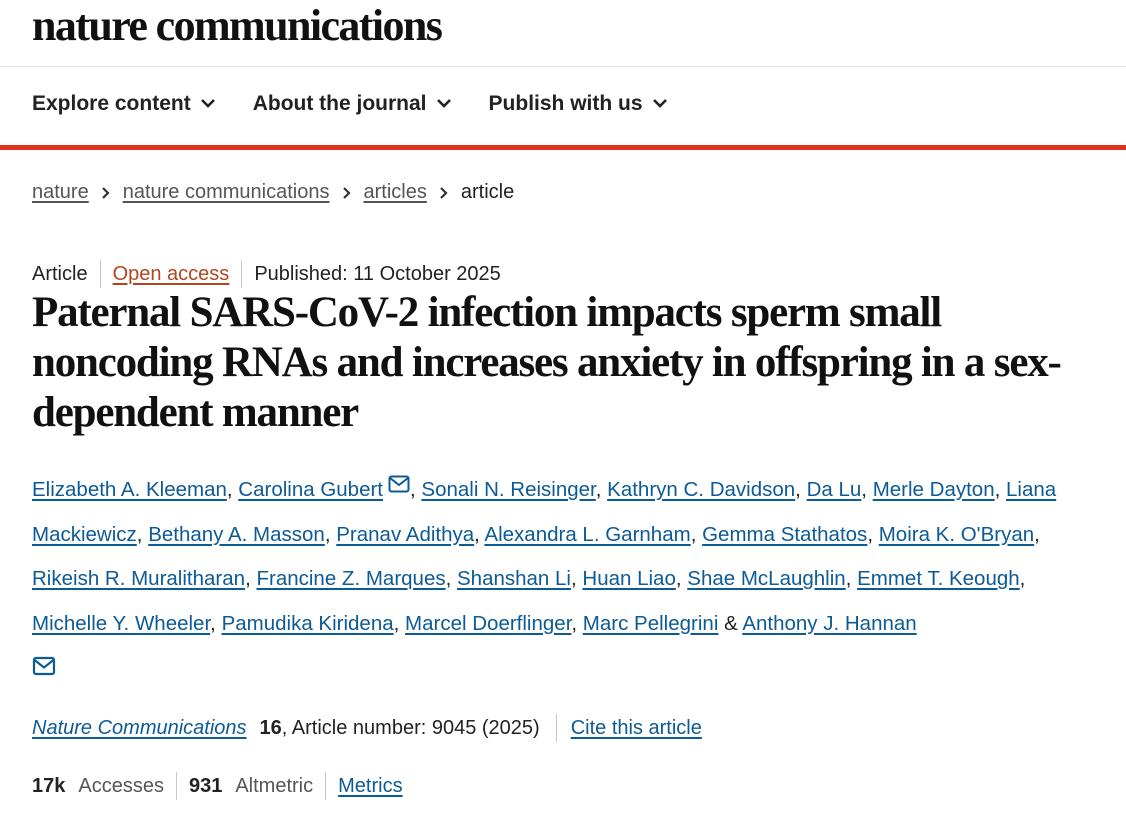 Image resolution: width=1126 pixels, height=817 pixels. I want to click on accesses-label: Accesses, so click(121, 785).